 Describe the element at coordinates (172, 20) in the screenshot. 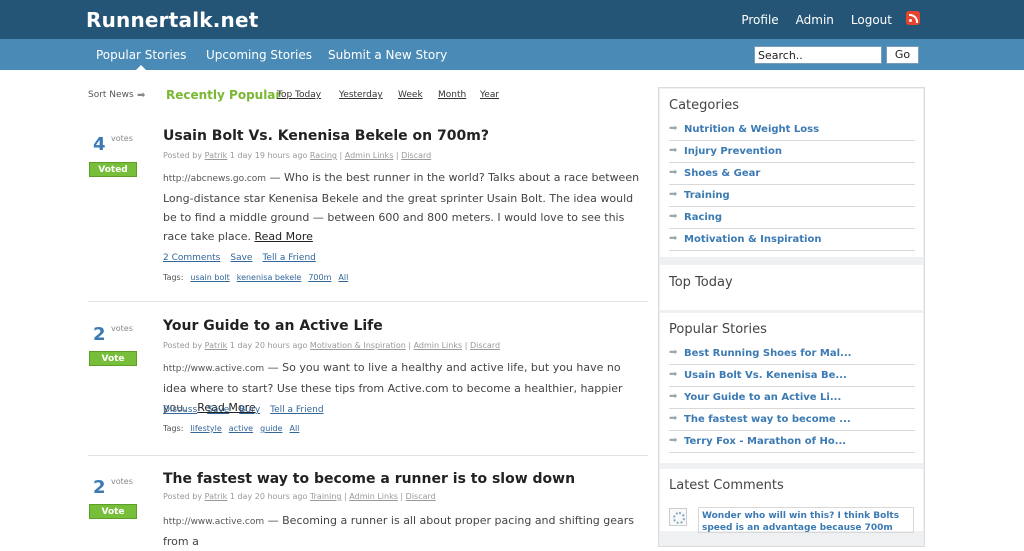

I see `site-logo: Runnertalk.net` at that location.